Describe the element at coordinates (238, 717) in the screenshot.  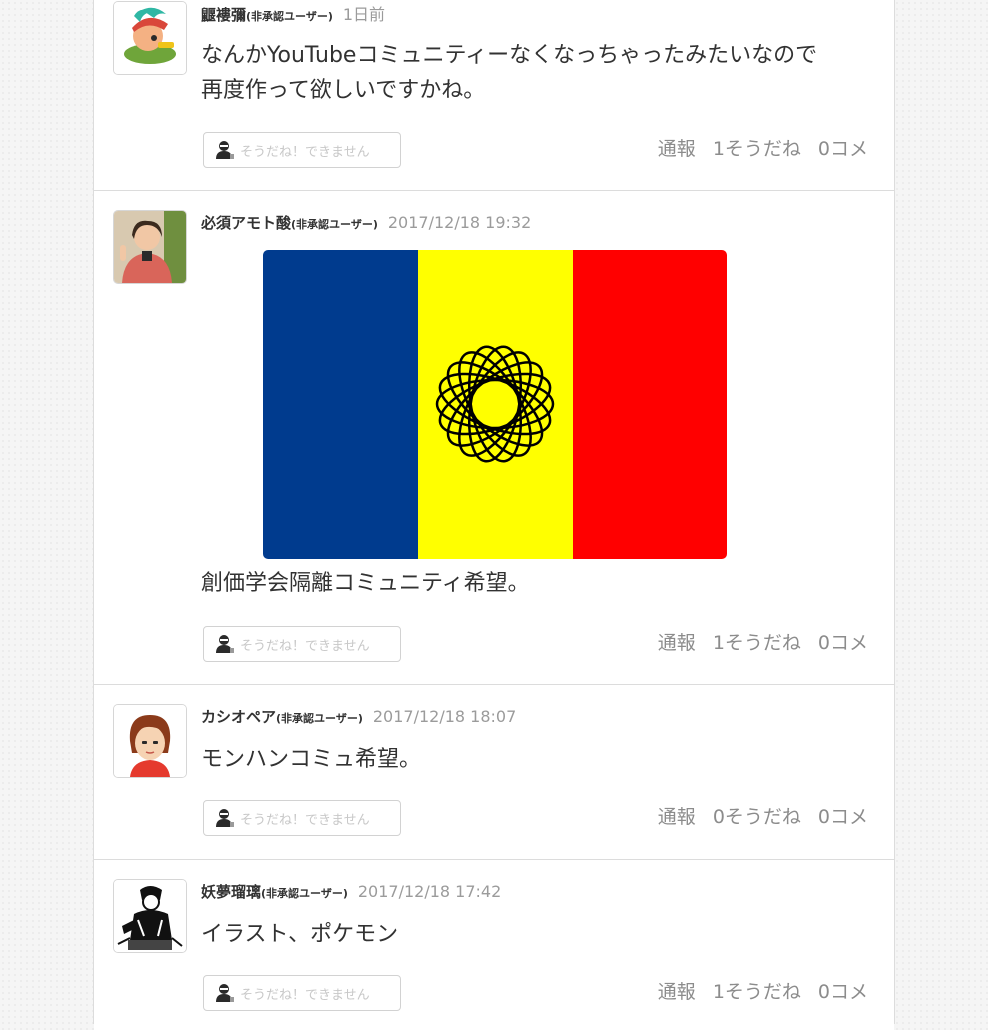
I see `user-name: カシオペア` at that location.